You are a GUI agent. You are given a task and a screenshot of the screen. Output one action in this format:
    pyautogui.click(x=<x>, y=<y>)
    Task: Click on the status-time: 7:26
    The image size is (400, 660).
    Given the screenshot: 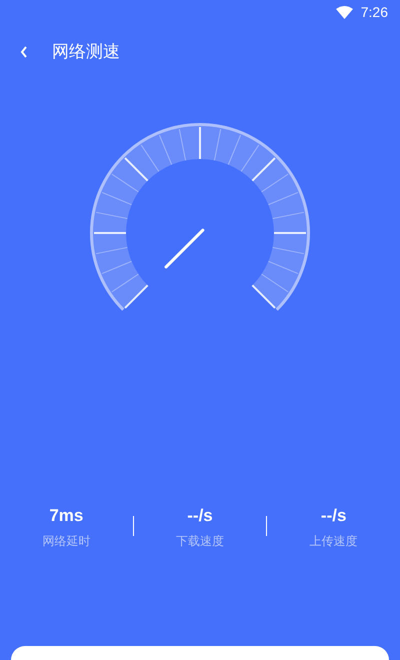 What is the action you would take?
    pyautogui.click(x=374, y=12)
    